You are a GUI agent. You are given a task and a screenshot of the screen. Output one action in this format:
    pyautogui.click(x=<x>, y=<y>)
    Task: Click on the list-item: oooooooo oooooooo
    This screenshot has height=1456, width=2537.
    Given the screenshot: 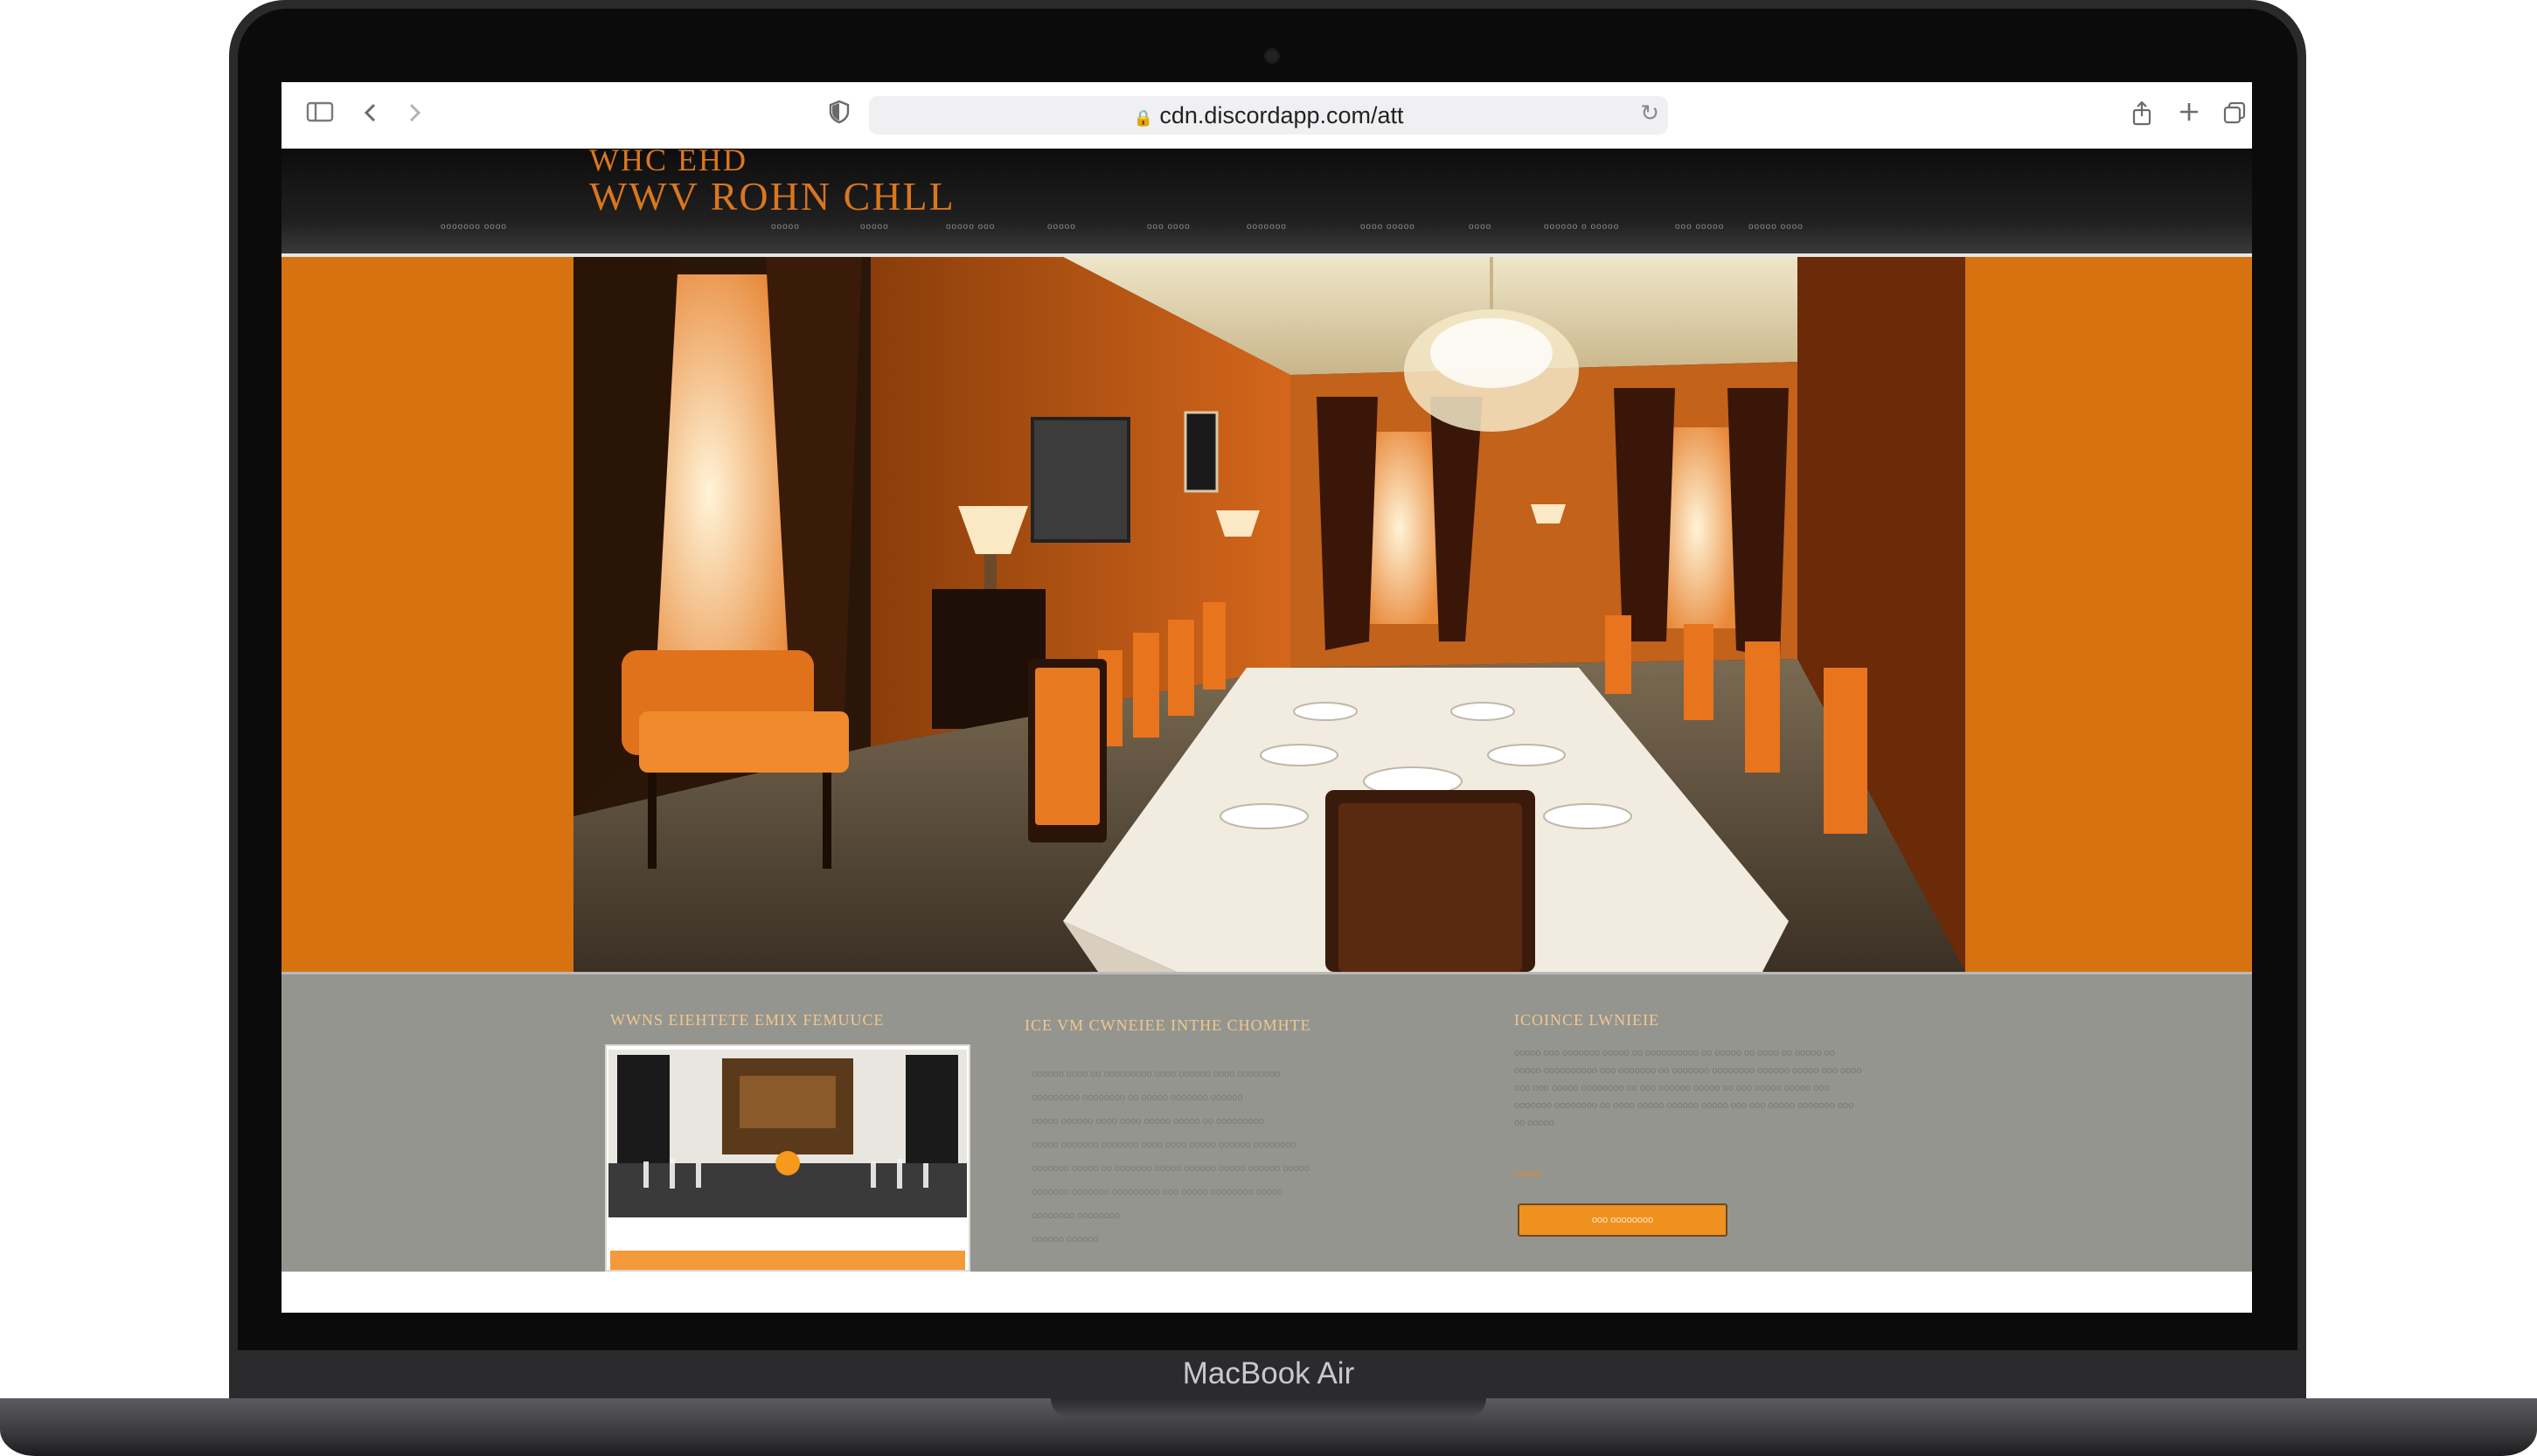 What is the action you would take?
    pyautogui.click(x=1076, y=1215)
    